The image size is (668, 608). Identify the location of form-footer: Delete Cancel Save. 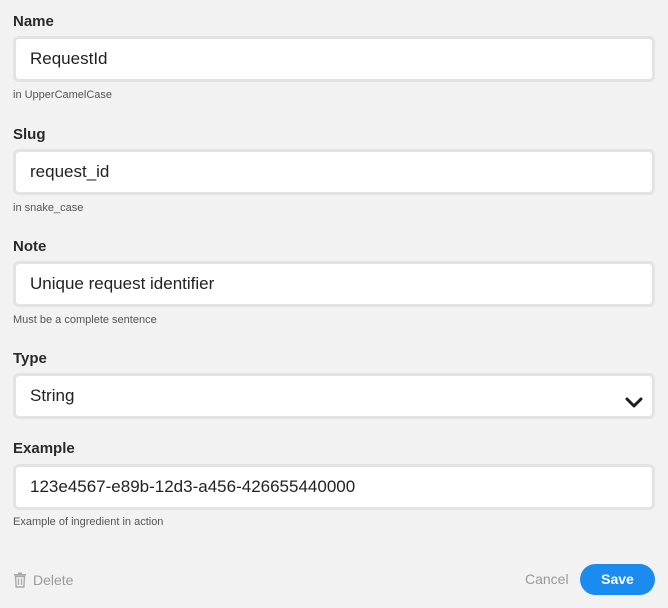
(334, 579).